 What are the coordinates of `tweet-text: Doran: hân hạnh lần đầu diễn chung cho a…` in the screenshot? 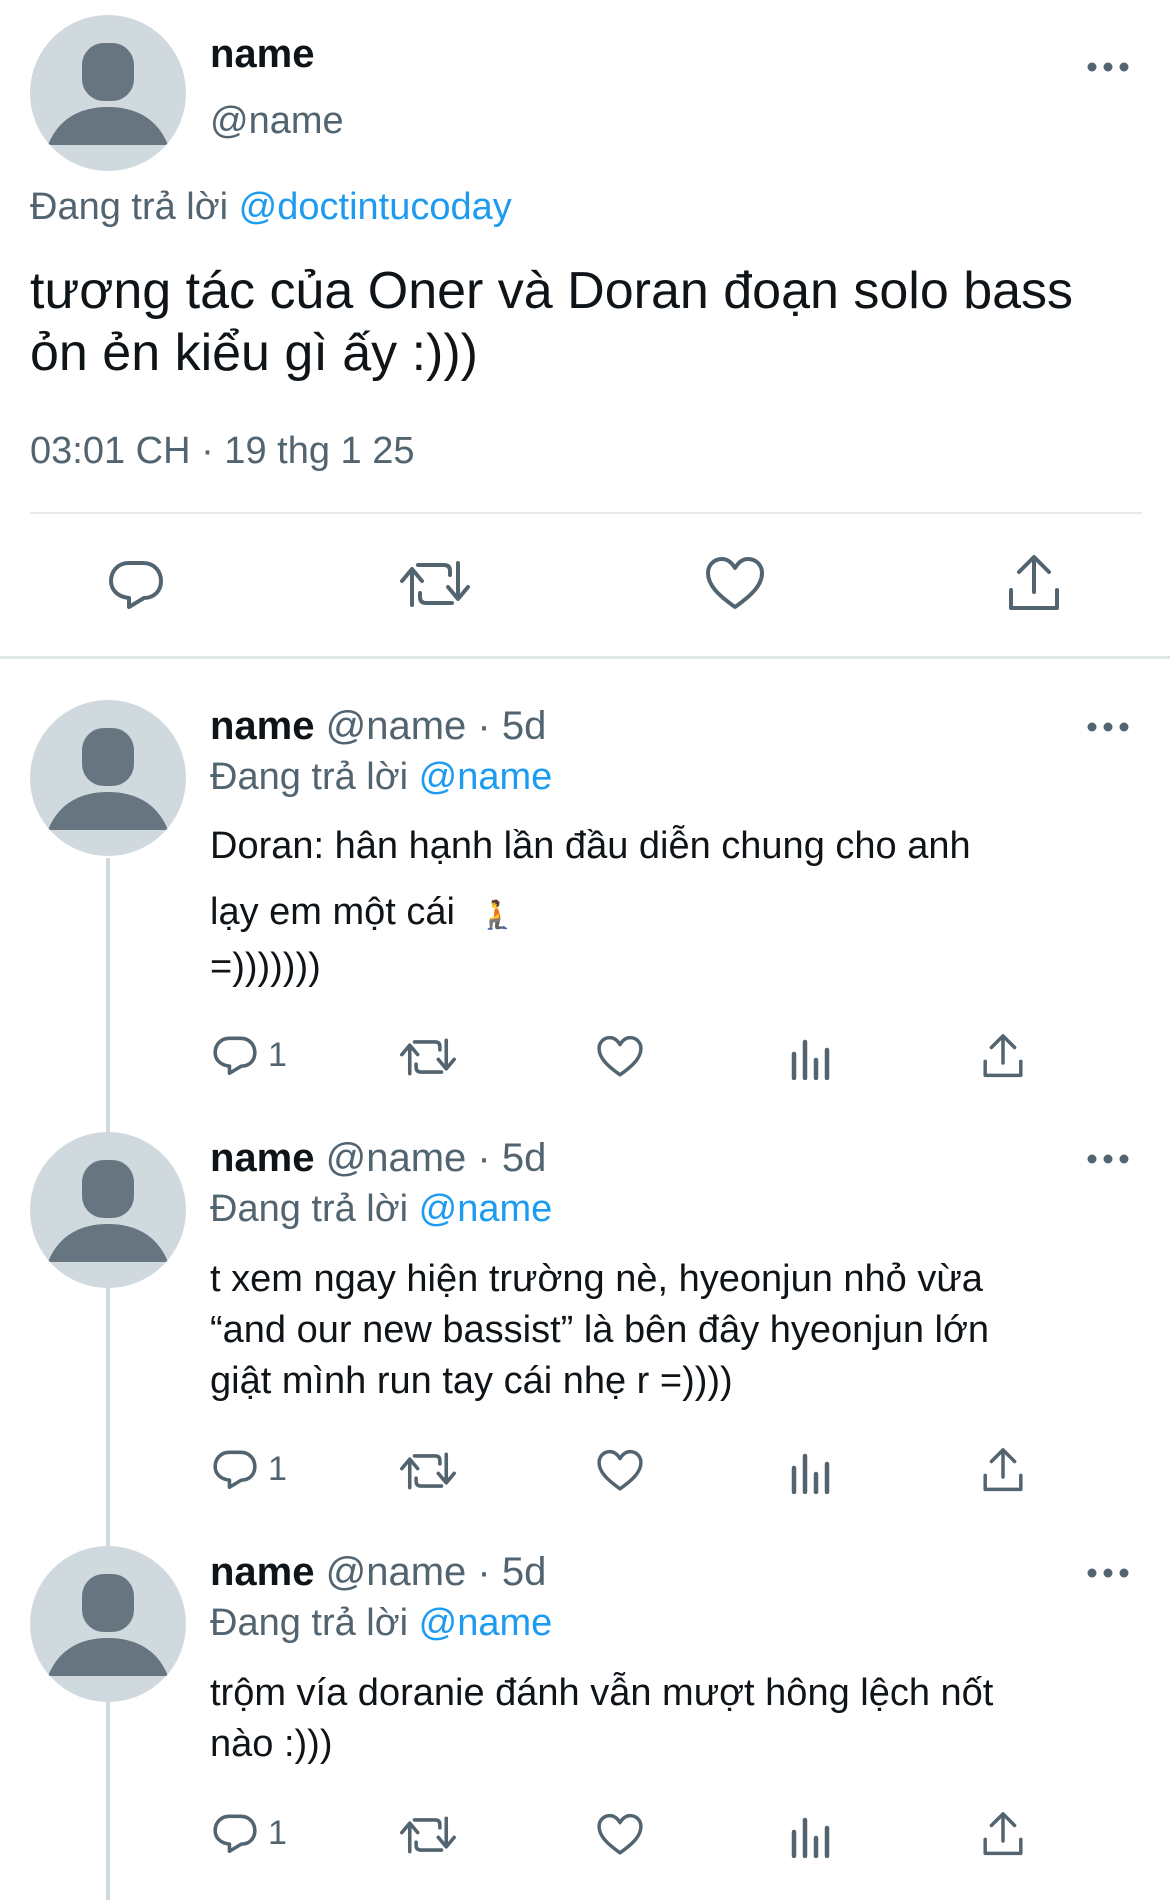 It's located at (675, 906).